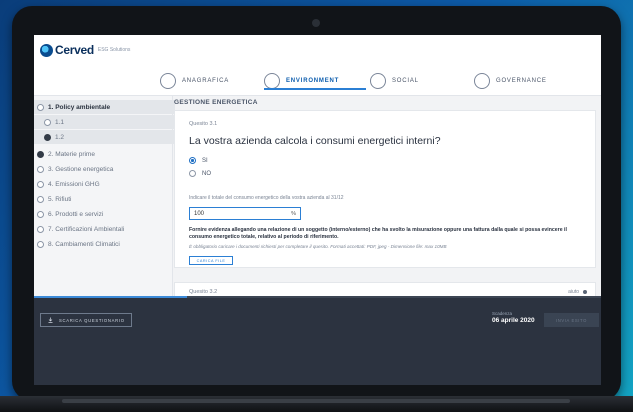  I want to click on sidebar-item-1-1: 1.1, so click(108, 122).